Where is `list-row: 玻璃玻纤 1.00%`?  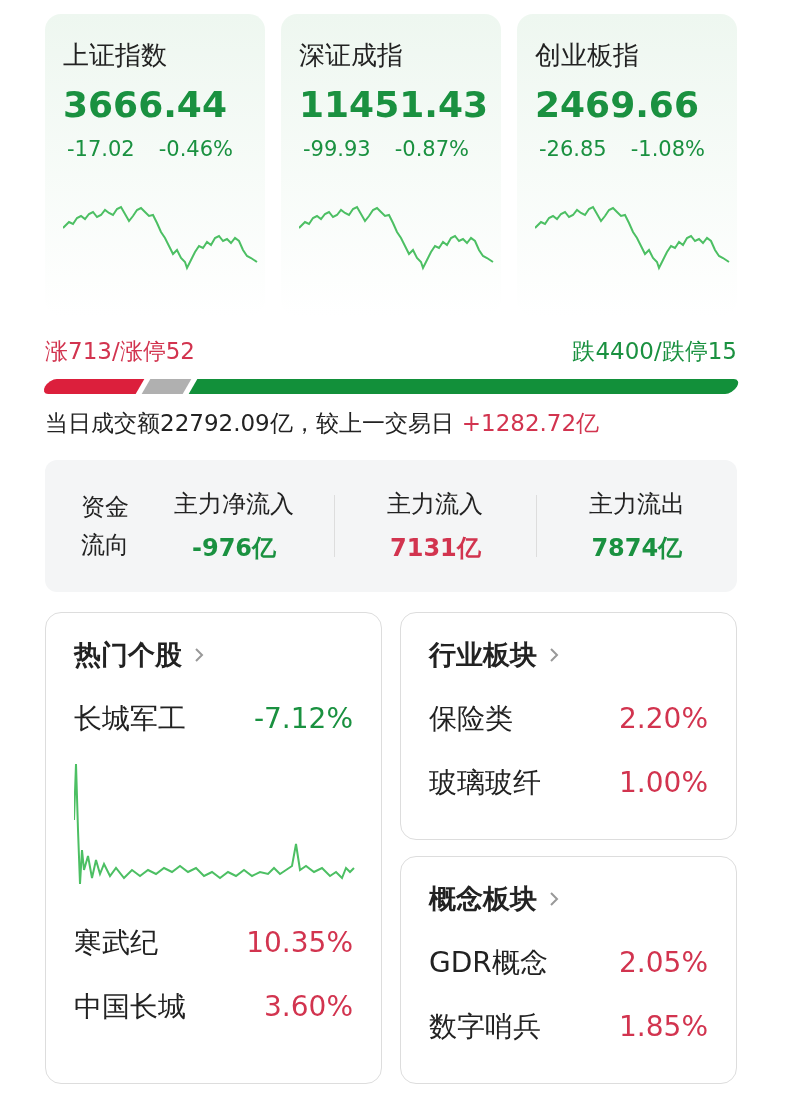 list-row: 玻璃玻纤 1.00% is located at coordinates (568, 782).